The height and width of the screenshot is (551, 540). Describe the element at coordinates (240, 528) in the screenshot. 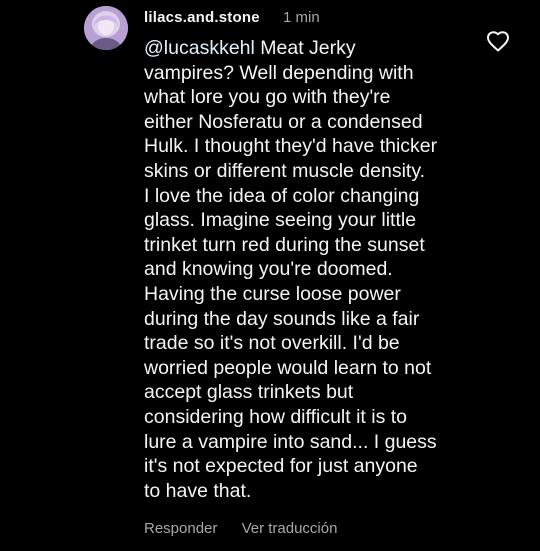

I see `comment-actions: Responder Ver traducción` at that location.